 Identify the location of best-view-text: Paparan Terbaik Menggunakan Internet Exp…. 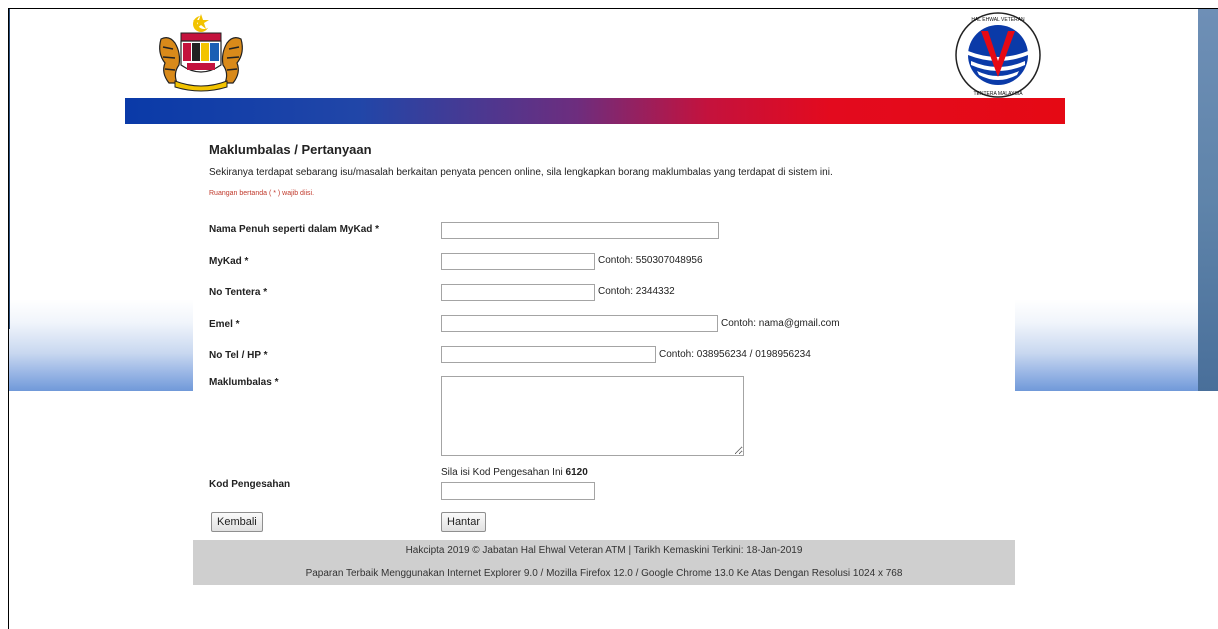
(604, 573).